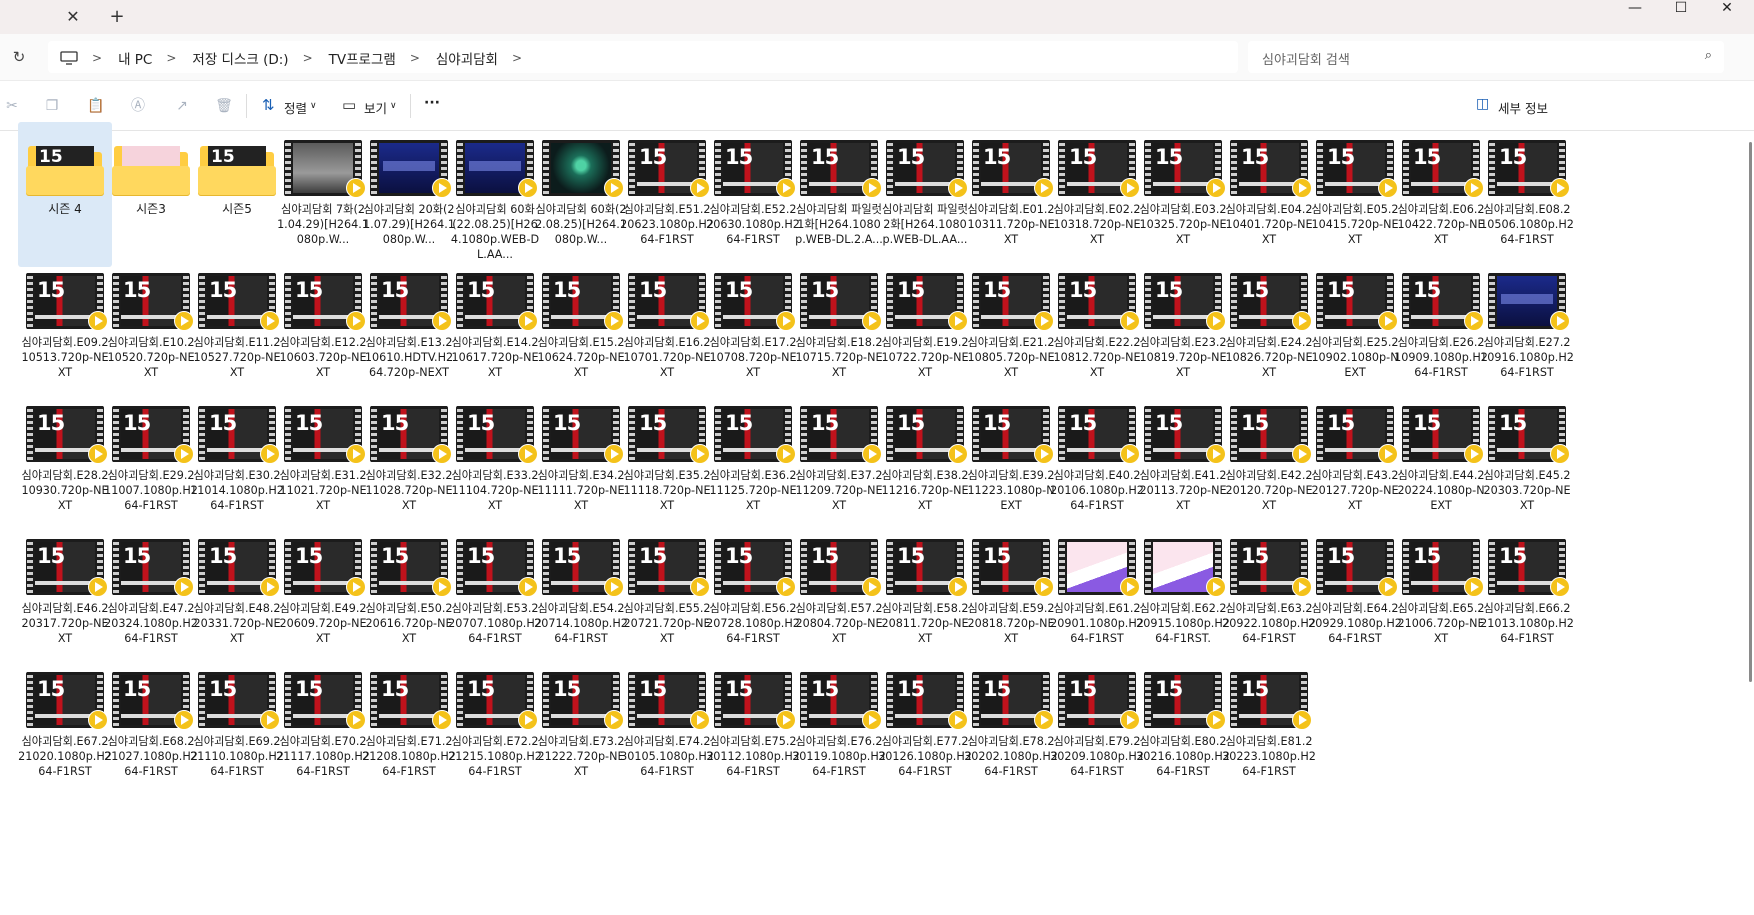 The height and width of the screenshot is (915, 1754). I want to click on video-file-item: 15 심야괴담회.E14.210617.720p-NEXT, so click(495, 327).